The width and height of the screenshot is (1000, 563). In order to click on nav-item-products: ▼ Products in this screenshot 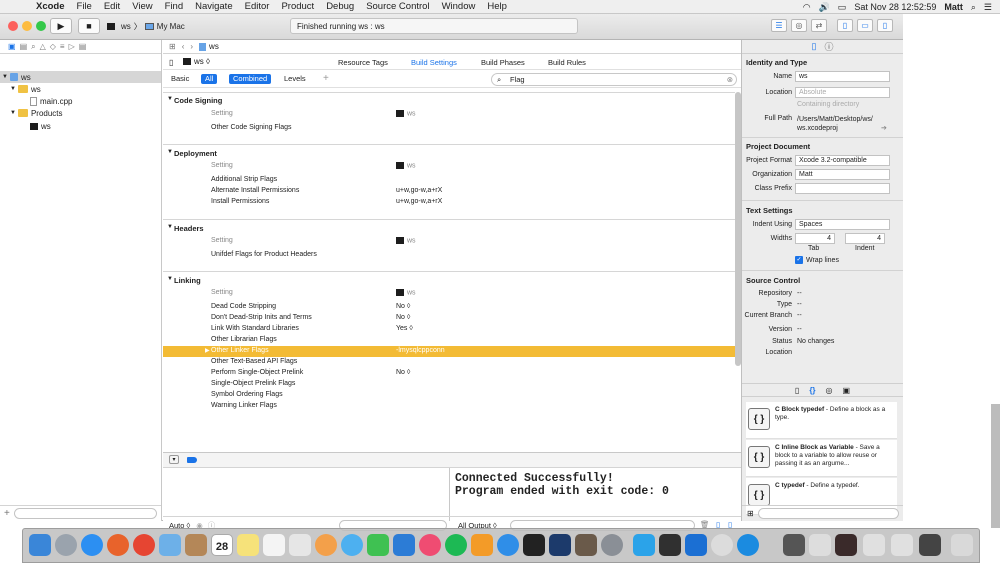, I will do `click(80, 113)`.